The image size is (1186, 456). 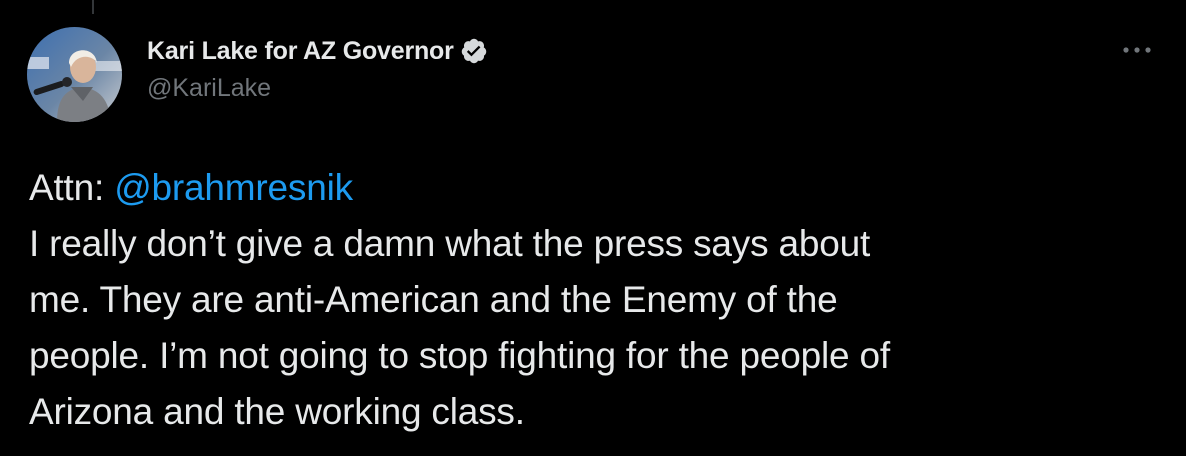 What do you see at coordinates (277, 411) in the screenshot?
I see `tweet-text-line: Arizona and the working class.` at bounding box center [277, 411].